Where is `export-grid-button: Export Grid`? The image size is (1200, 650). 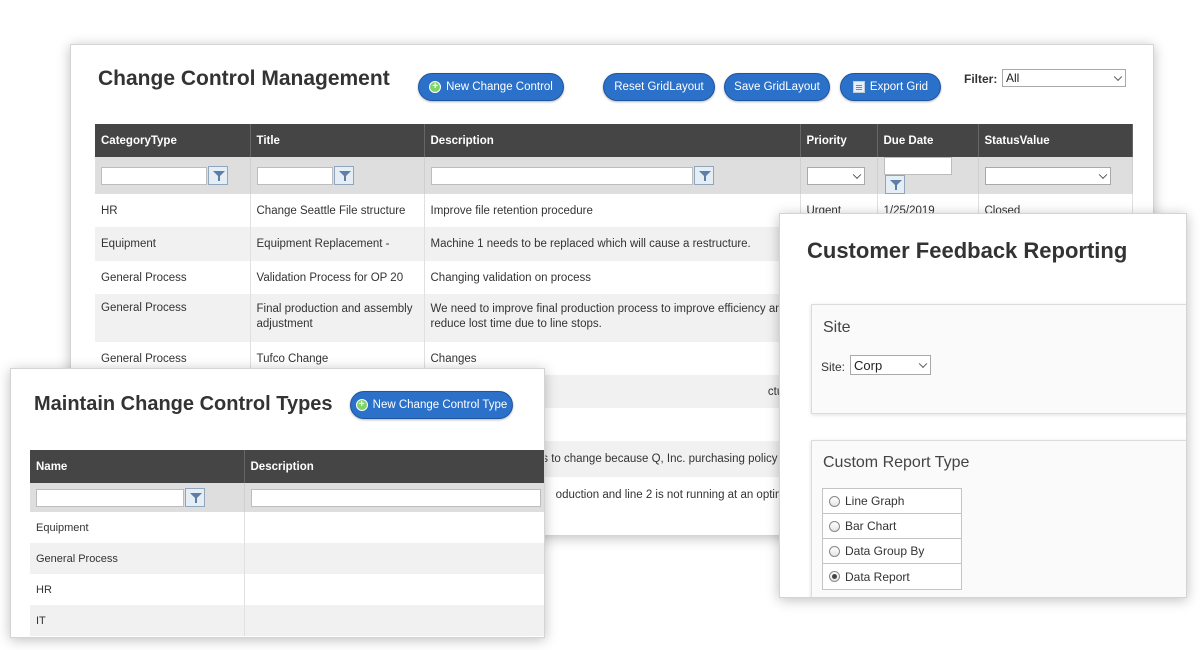 export-grid-button: Export Grid is located at coordinates (890, 87).